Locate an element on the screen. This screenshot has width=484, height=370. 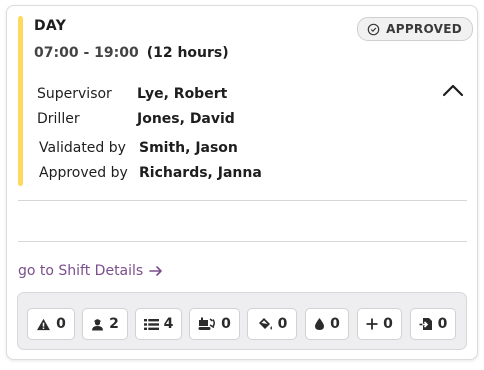
supervisor-label: Supervisor is located at coordinates (74, 94).